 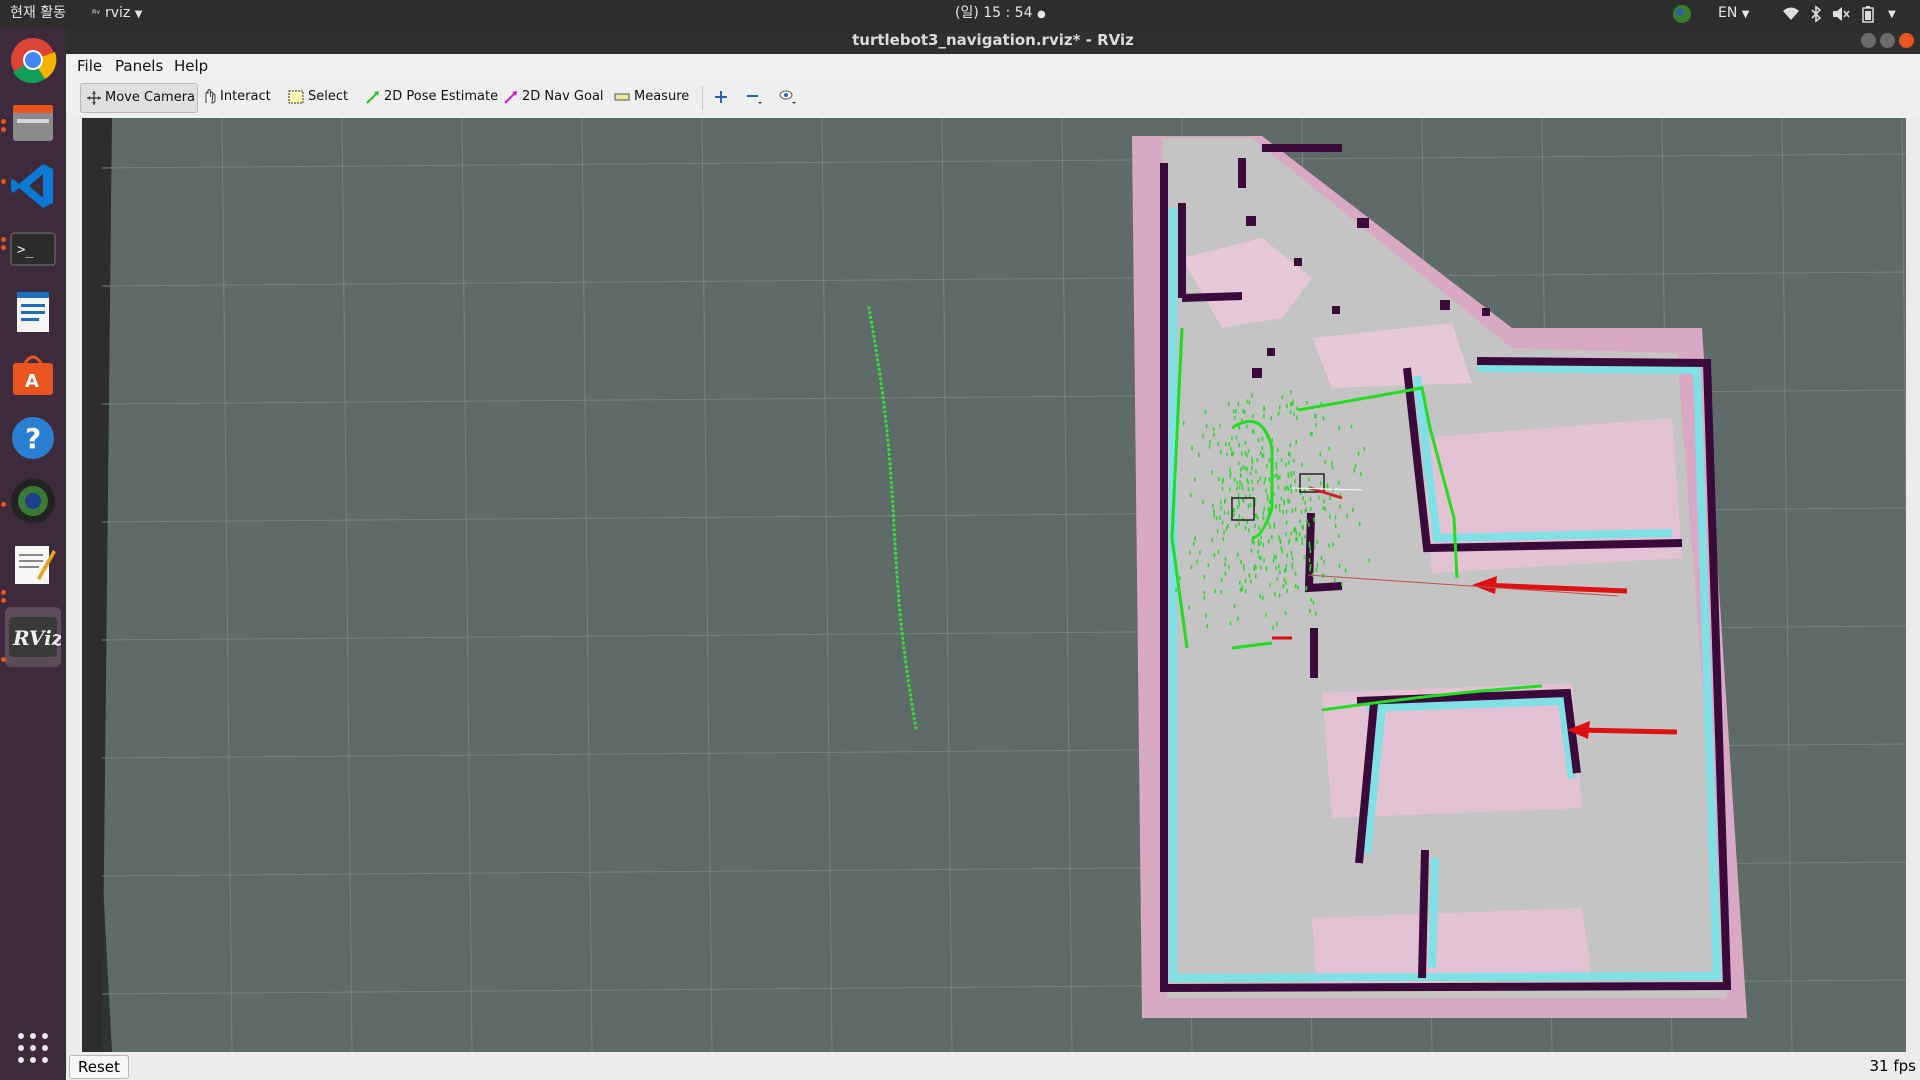 What do you see at coordinates (33, 60) in the screenshot?
I see `chrome-launcher` at bounding box center [33, 60].